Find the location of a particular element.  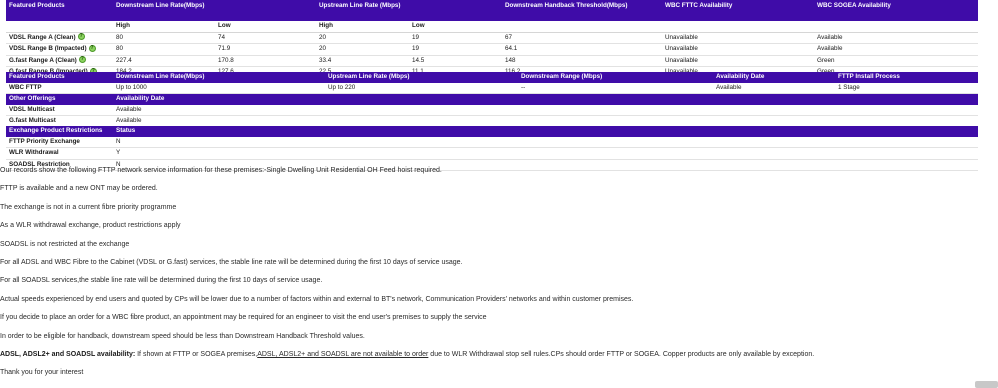

exchange-header-row: Exchange Product Restrictions Status is located at coordinates (492, 131).